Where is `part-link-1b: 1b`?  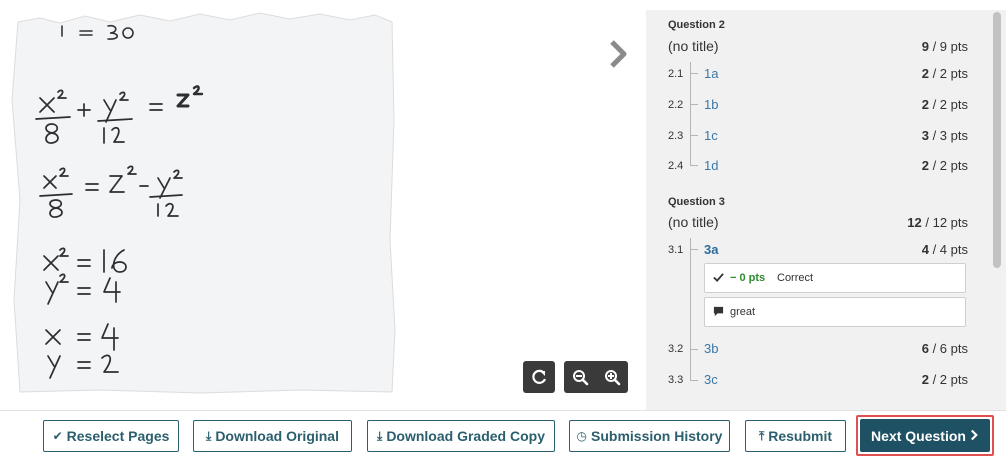
part-link-1b: 1b is located at coordinates (711, 104).